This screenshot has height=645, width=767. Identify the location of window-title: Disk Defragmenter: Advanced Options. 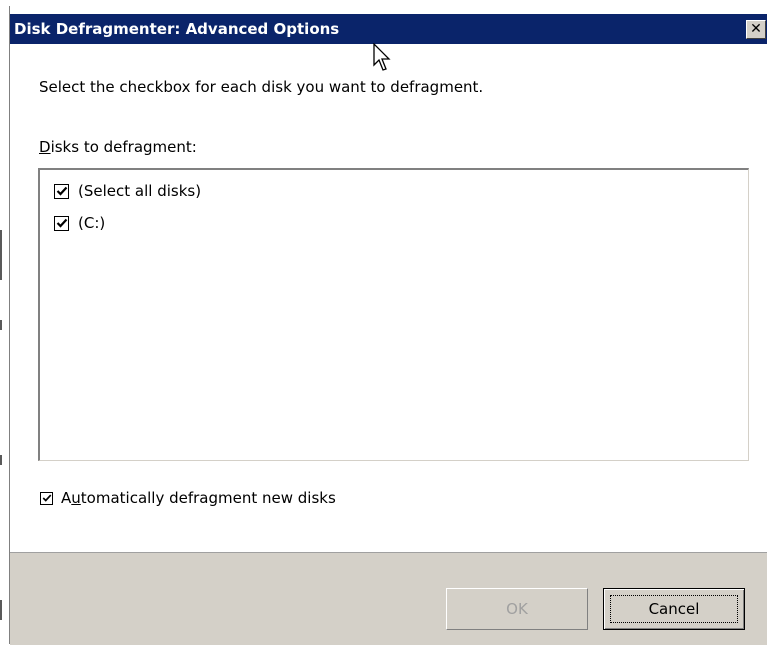
(177, 29).